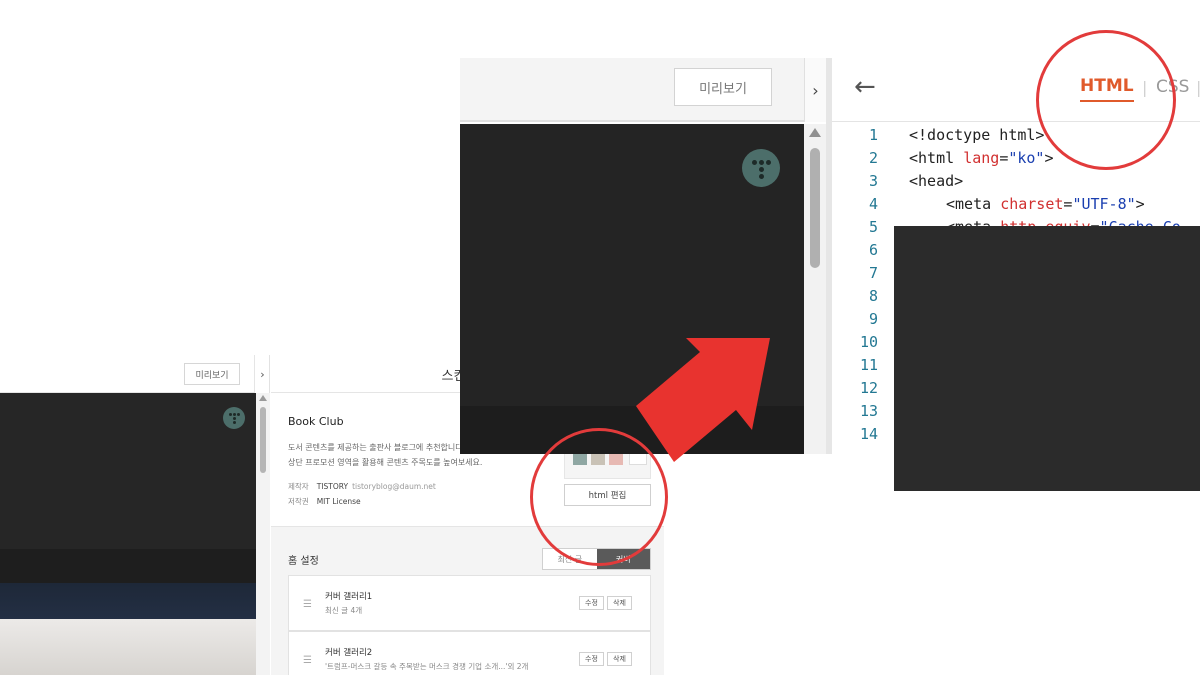 This screenshot has width=1200, height=675. I want to click on line-number: 1, so click(873, 135).